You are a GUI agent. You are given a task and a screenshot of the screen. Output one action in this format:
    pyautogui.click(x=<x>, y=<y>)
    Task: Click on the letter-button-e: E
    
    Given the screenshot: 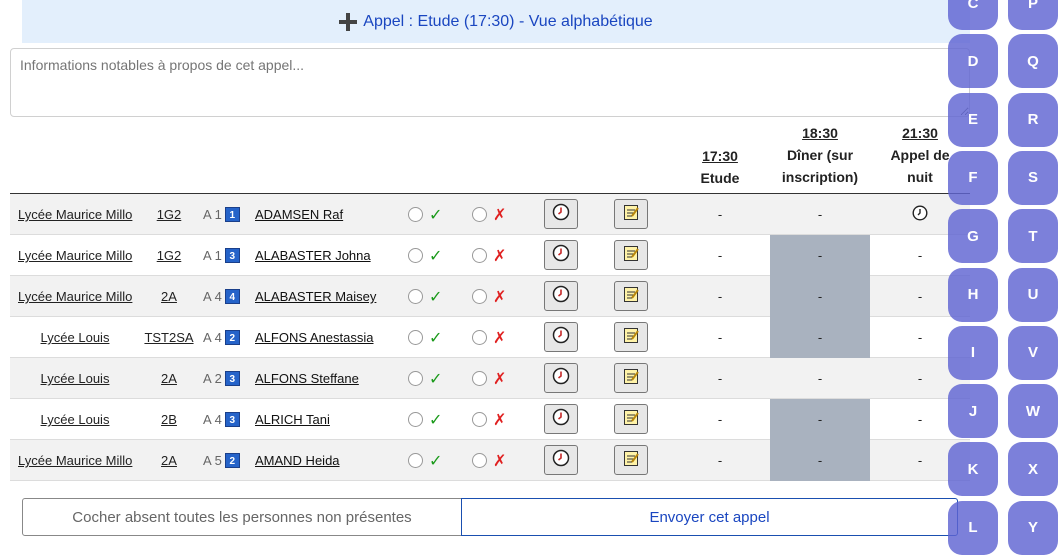 What is the action you would take?
    pyautogui.click(x=973, y=119)
    